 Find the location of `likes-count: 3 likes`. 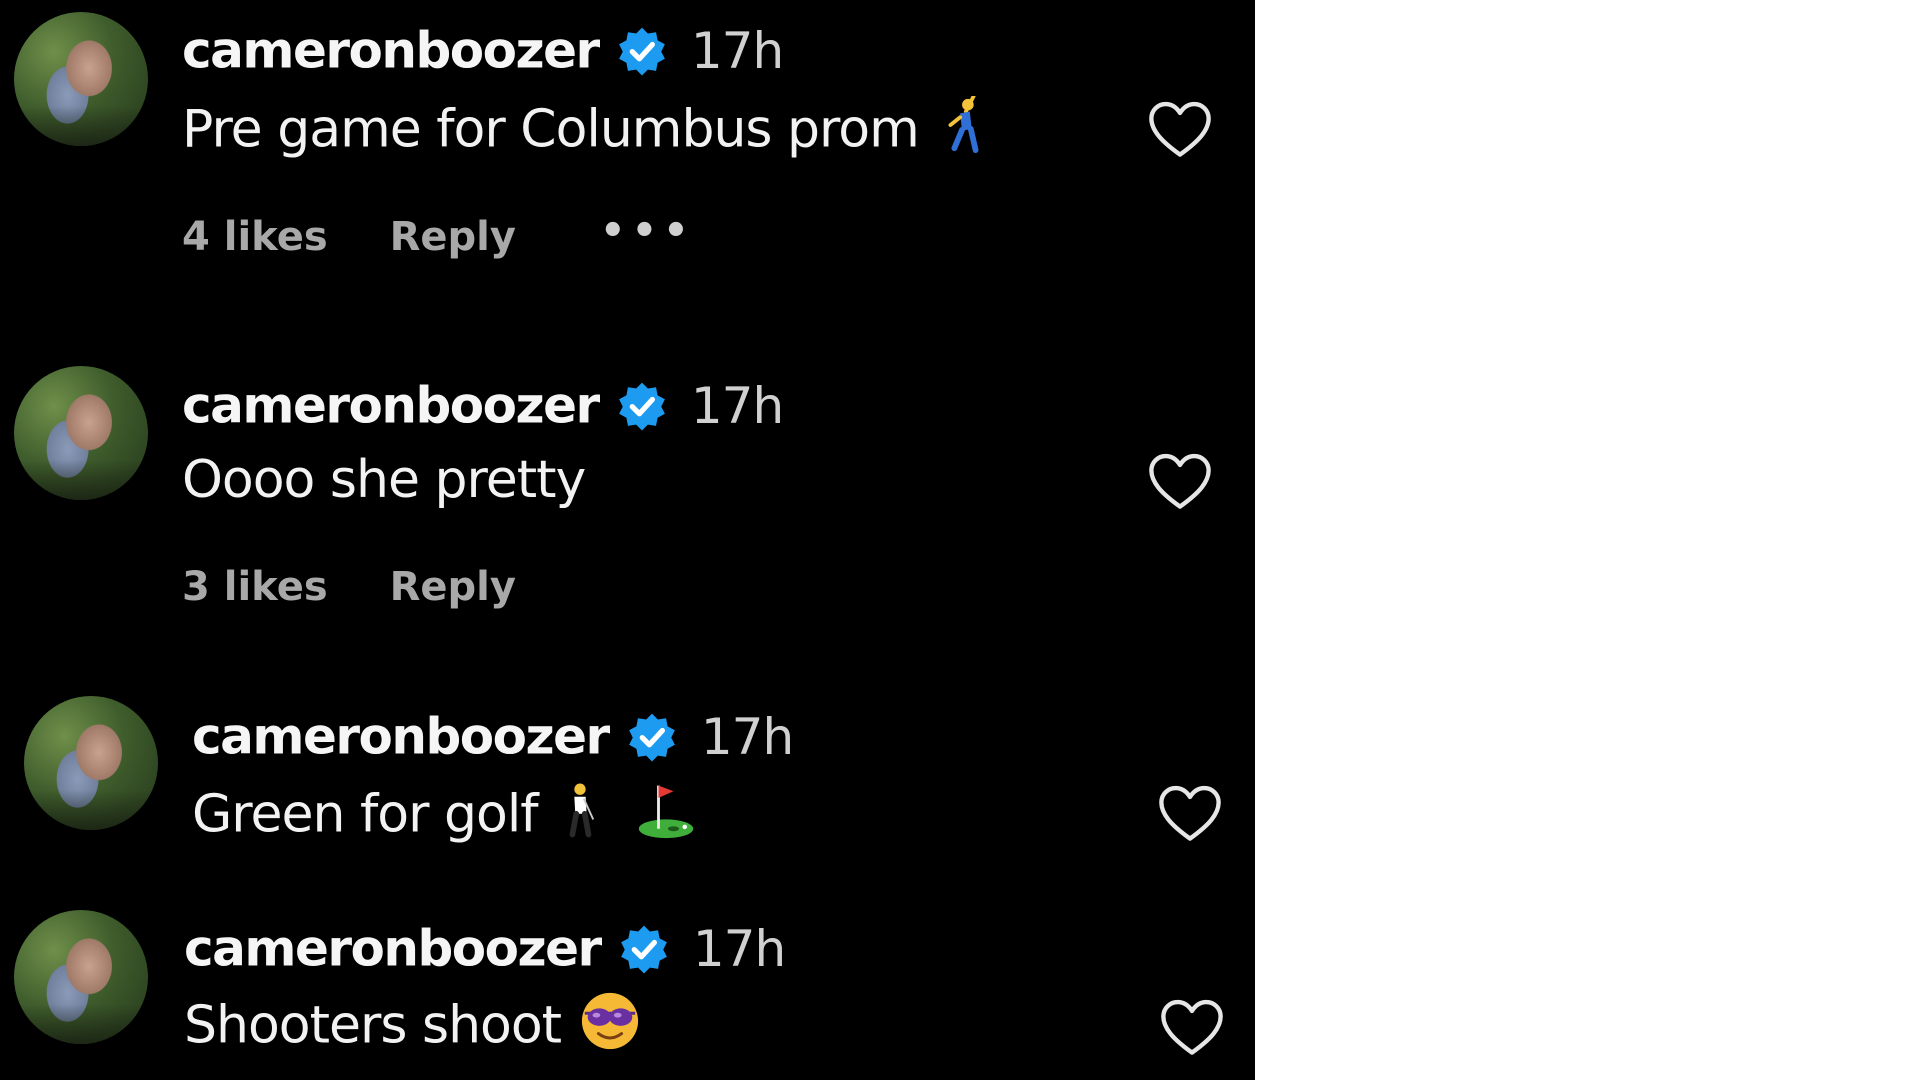

likes-count: 3 likes is located at coordinates (255, 587).